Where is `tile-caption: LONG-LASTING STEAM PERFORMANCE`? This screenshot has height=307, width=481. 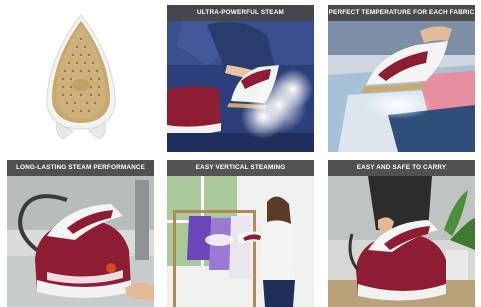
tile-caption: LONG-LASTING STEAM PERFORMANCE is located at coordinates (80, 168).